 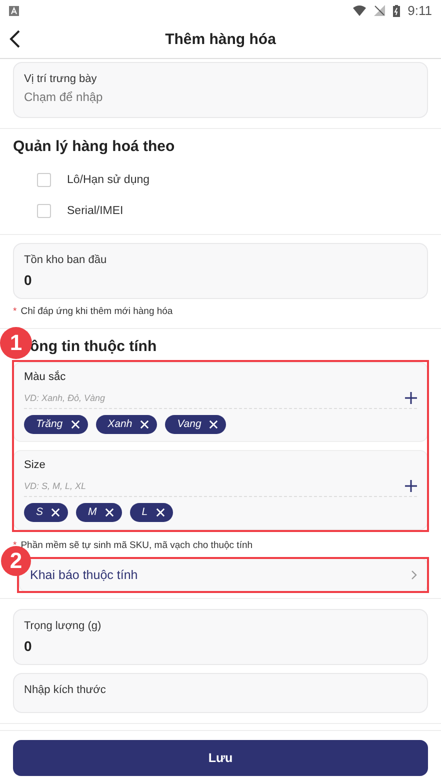 I want to click on field-label: Nhập kích thước, so click(x=65, y=690).